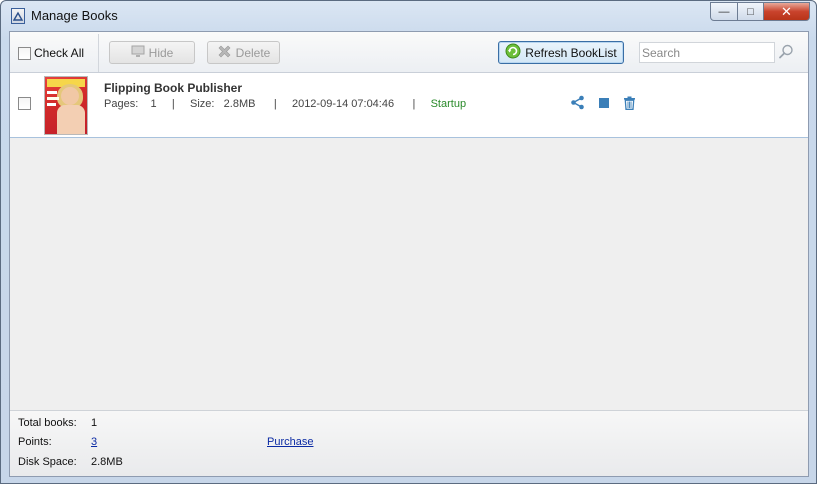  I want to click on hide-button: Hide, so click(152, 52).